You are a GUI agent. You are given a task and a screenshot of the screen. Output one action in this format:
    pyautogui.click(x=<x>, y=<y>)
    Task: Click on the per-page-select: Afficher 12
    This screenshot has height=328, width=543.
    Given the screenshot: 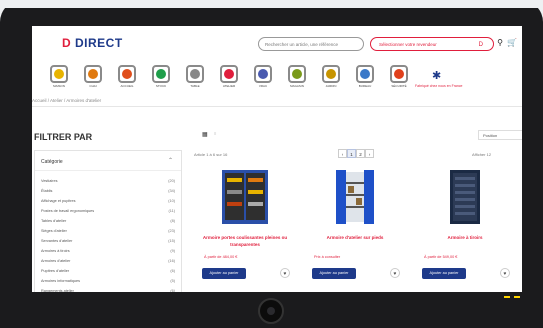 What is the action you would take?
    pyautogui.click(x=481, y=154)
    